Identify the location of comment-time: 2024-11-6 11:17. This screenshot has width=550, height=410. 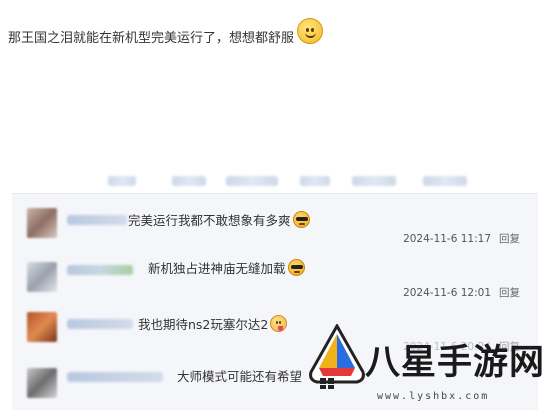
(447, 239).